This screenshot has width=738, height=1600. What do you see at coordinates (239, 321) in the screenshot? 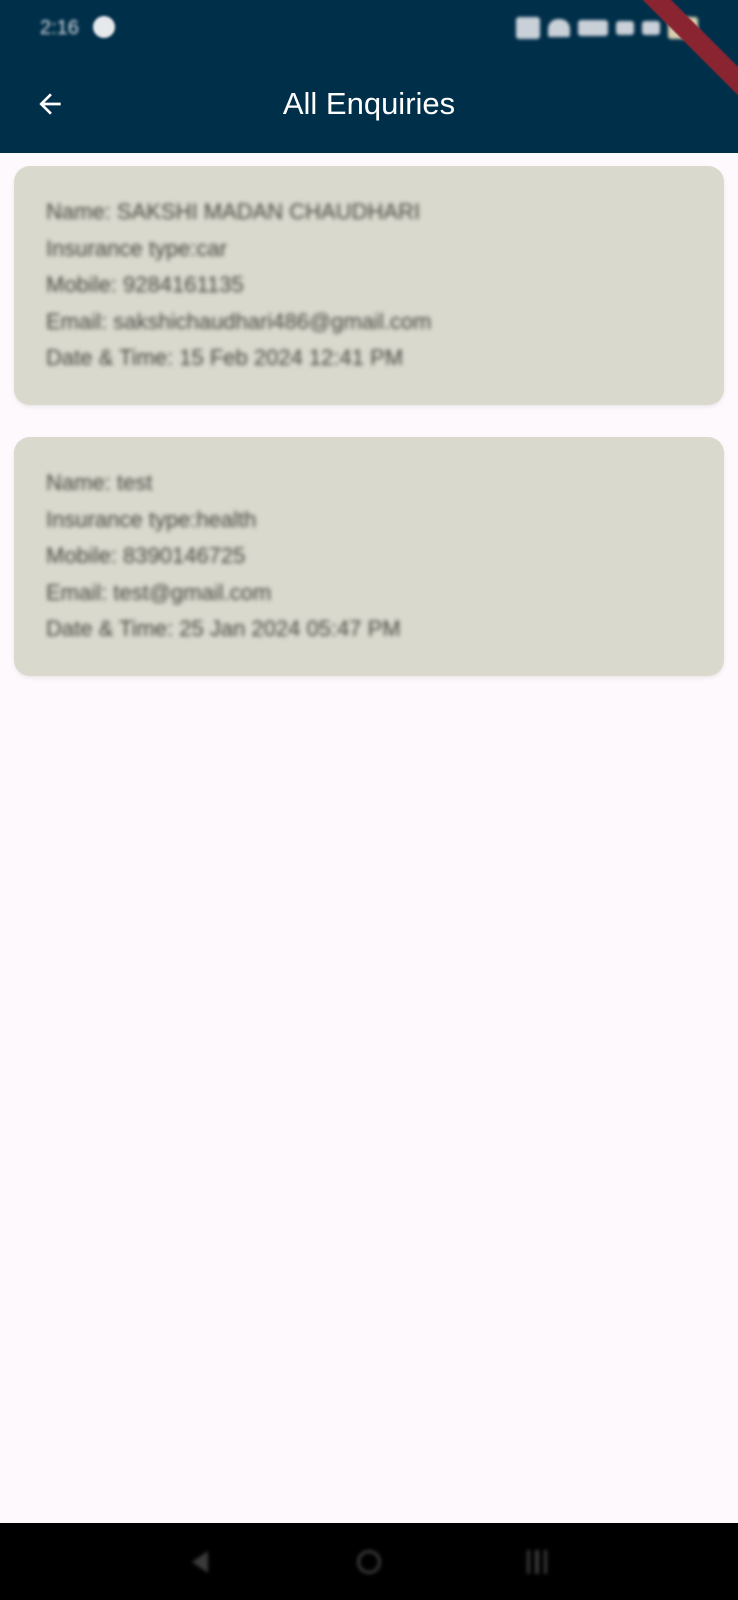
I see `enquiry-email: Email: sakshichaudhari486@gmail.com` at bounding box center [239, 321].